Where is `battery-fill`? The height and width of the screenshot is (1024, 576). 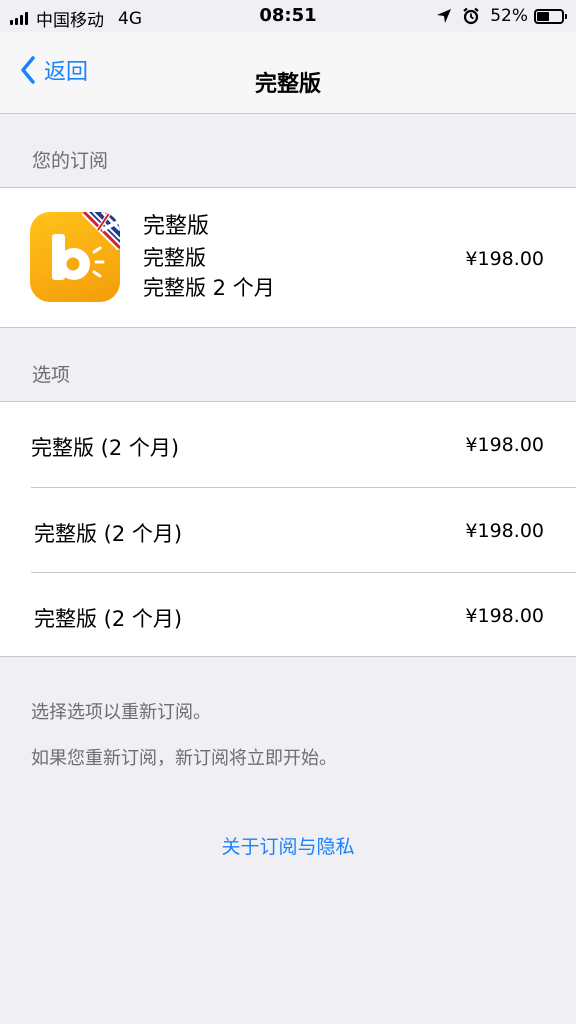
battery-fill is located at coordinates (543, 16).